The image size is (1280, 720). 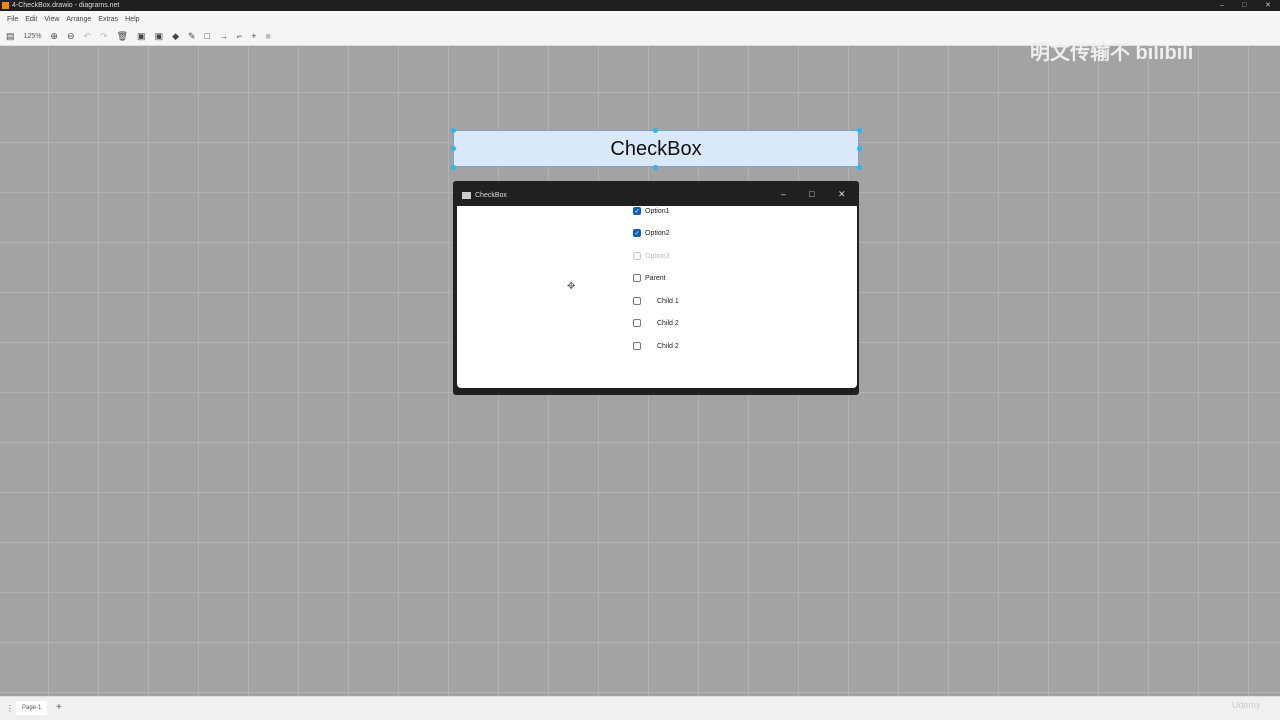 What do you see at coordinates (33, 36) in the screenshot?
I see `zoom-select: 125%` at bounding box center [33, 36].